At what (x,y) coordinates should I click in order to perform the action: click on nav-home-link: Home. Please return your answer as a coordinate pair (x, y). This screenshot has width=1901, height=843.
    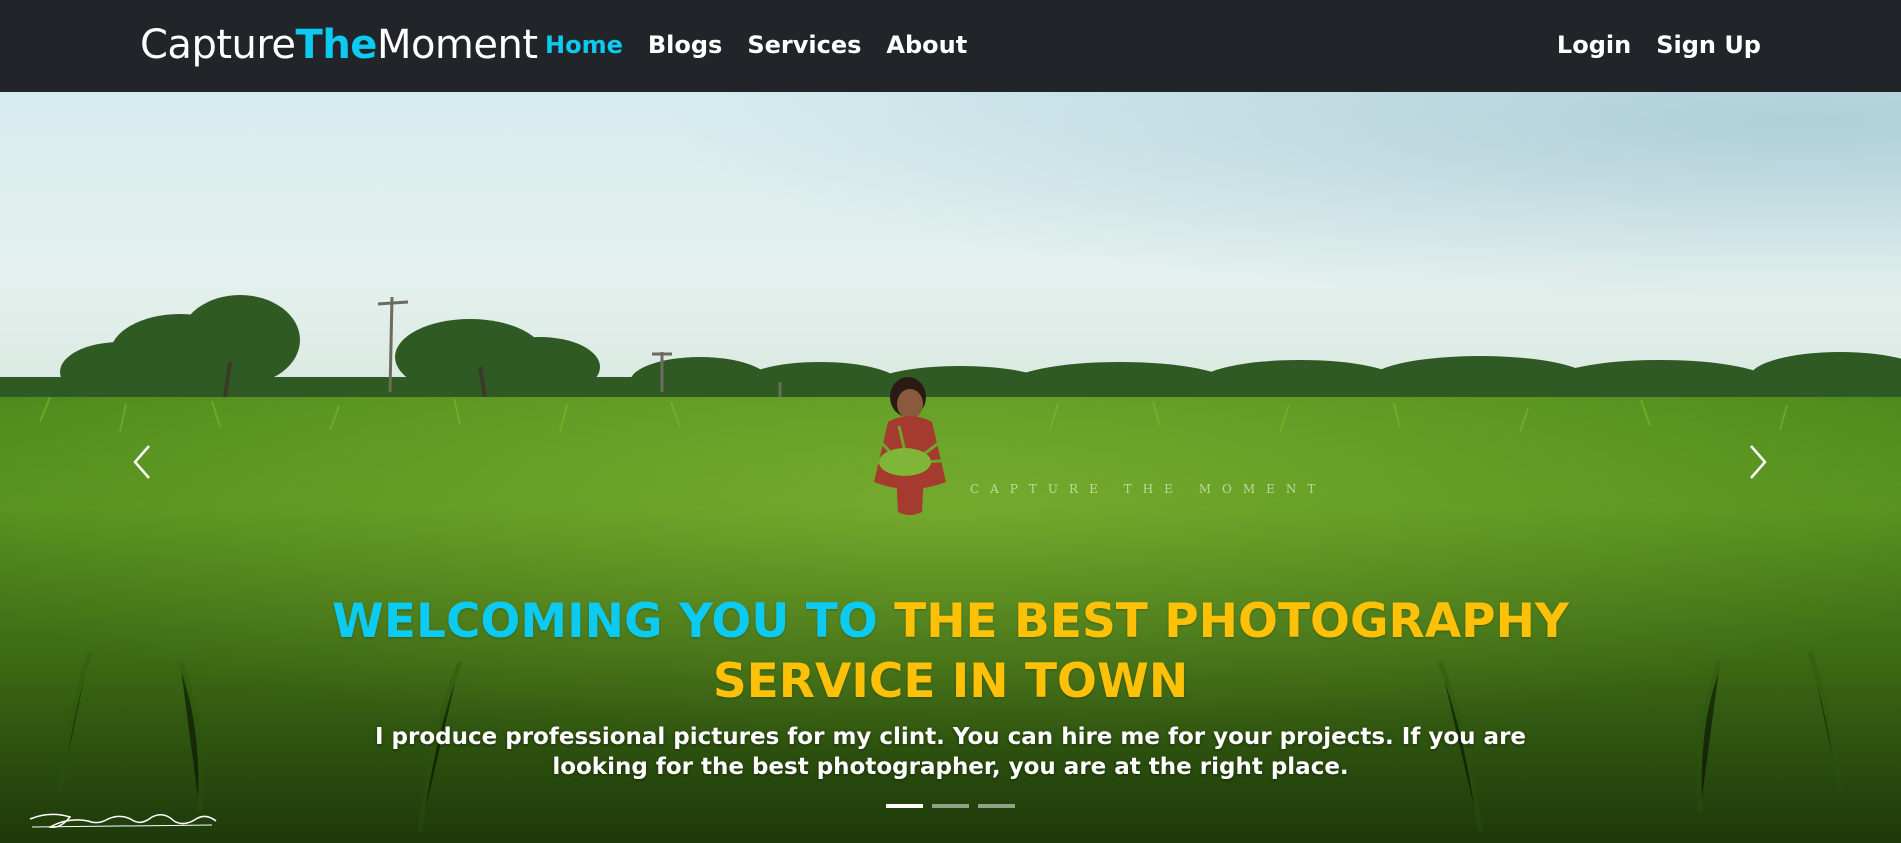
    Looking at the image, I should click on (584, 45).